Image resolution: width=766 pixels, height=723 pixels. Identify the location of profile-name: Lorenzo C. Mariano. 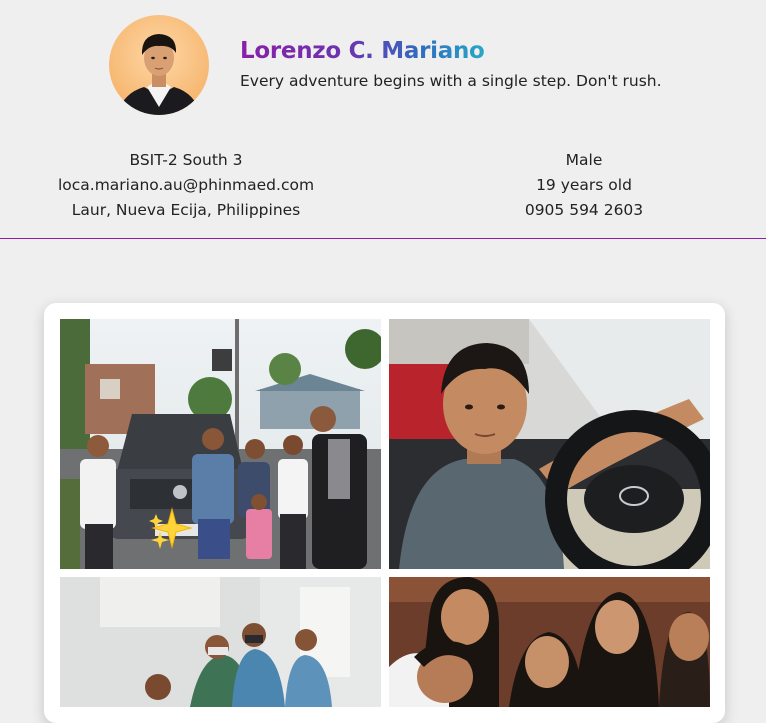
(362, 51).